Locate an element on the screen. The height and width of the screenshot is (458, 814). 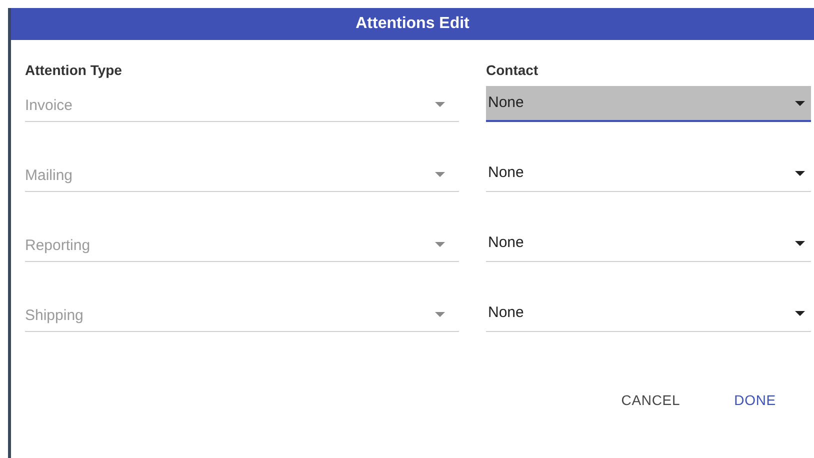
done-button: DONE is located at coordinates (755, 400).